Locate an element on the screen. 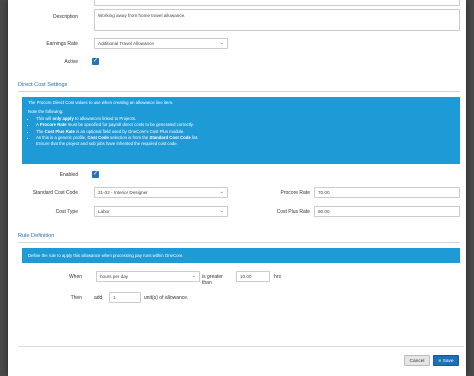 This screenshot has height=376, width=474. active-checkbox: ✓ is located at coordinates (95, 61).